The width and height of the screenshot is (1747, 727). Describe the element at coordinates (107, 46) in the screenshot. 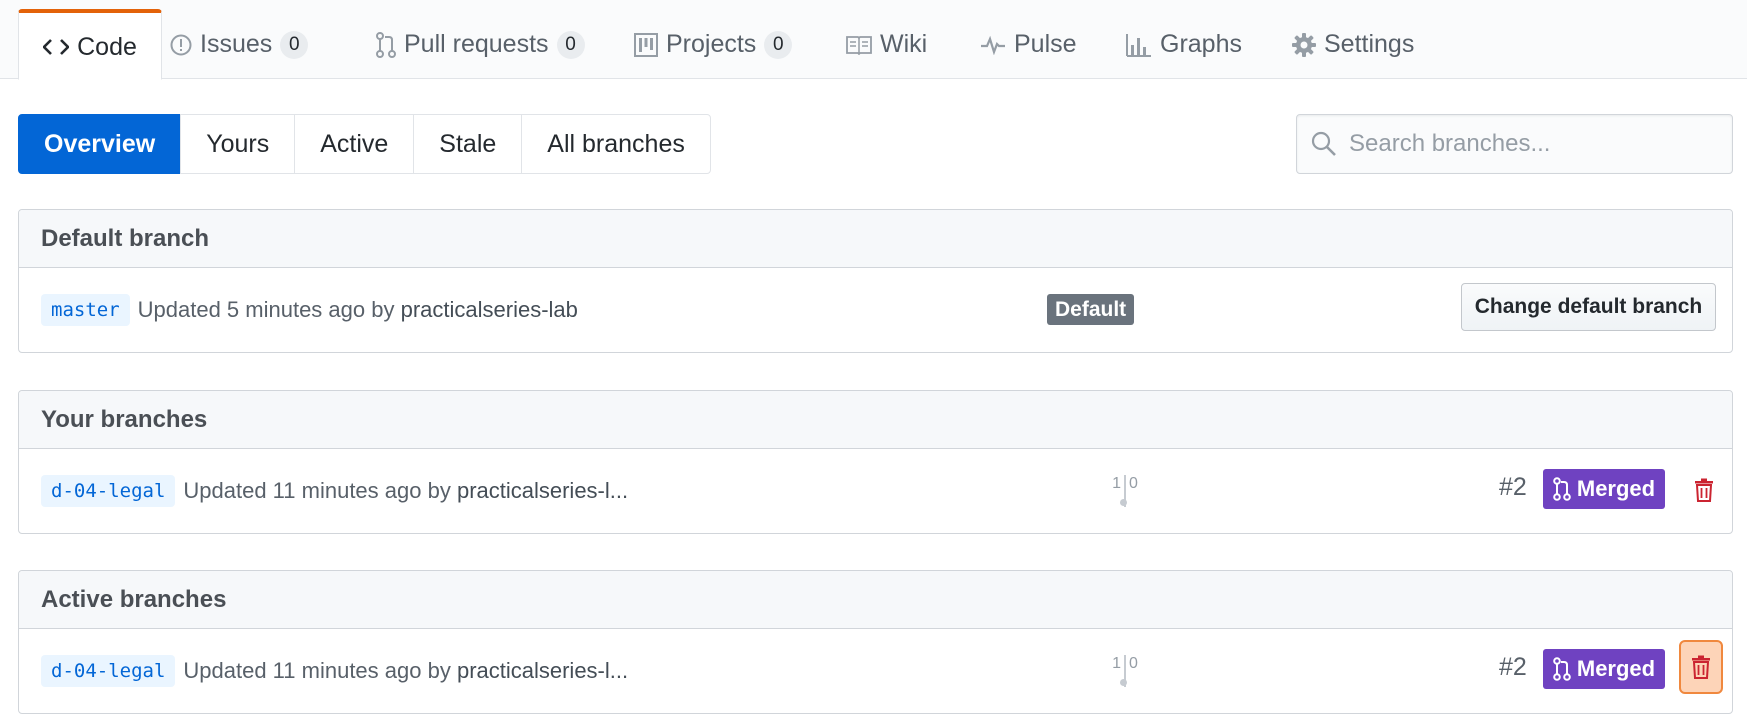

I see `tab-code-label: Code` at that location.